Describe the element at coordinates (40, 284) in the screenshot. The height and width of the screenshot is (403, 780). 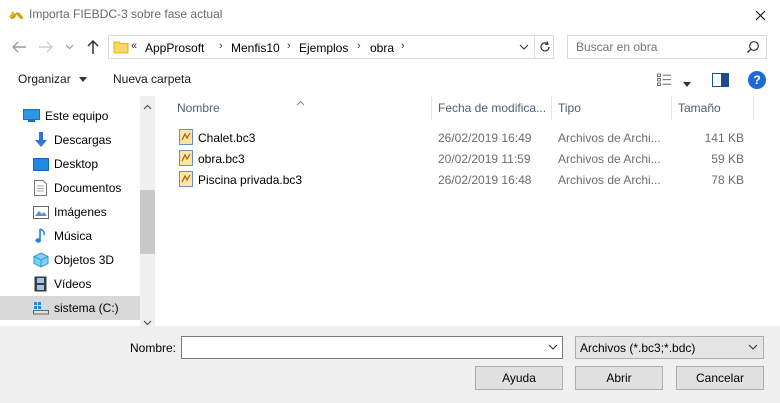
I see `videos-icon` at that location.